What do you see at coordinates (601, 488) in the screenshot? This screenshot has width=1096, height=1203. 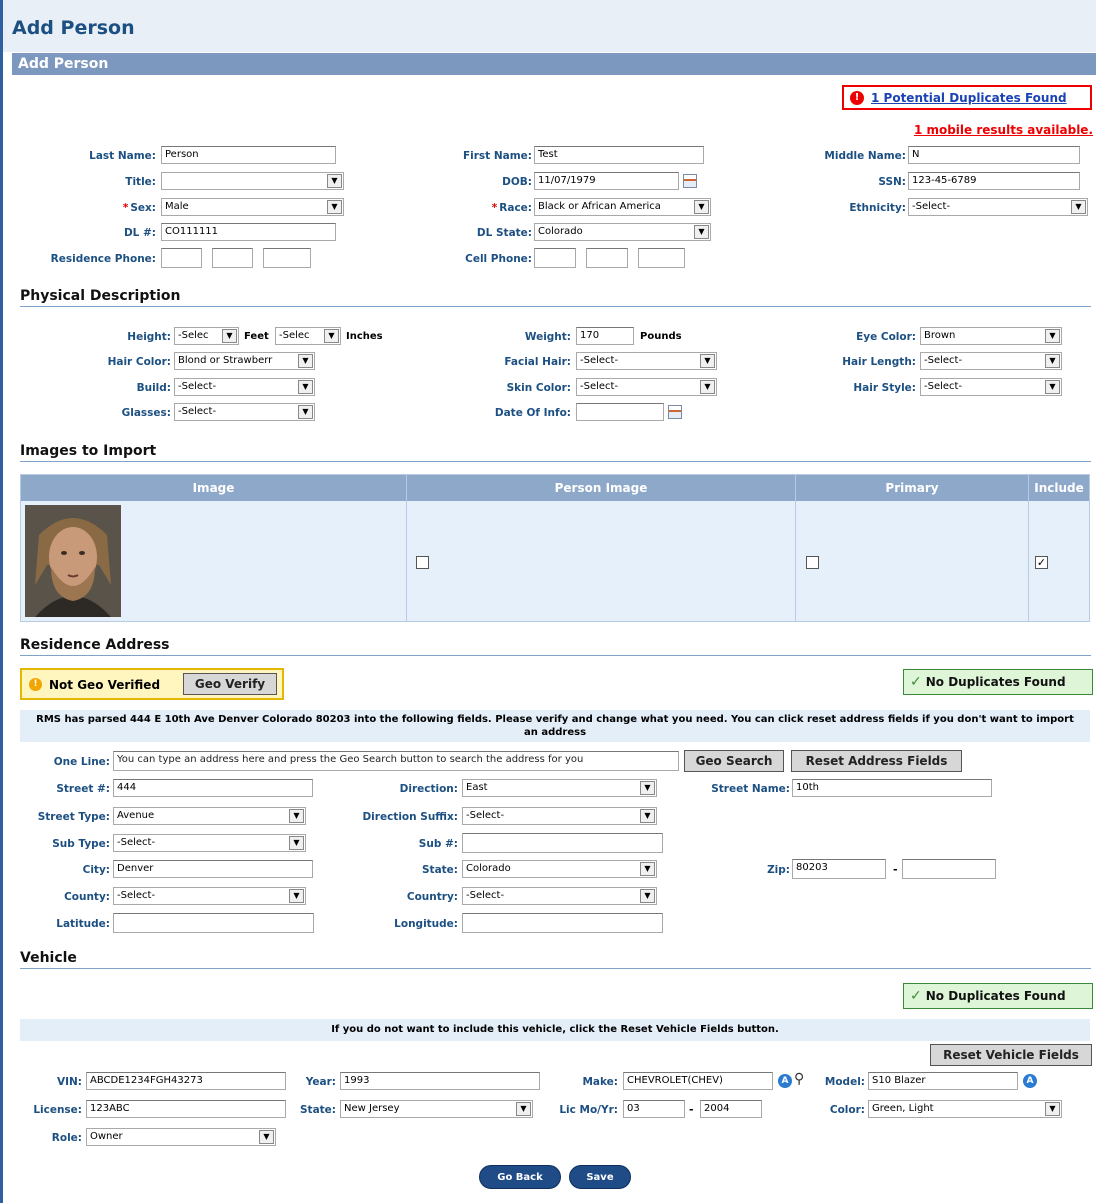 I see `col-header-person-image: Person Image` at bounding box center [601, 488].